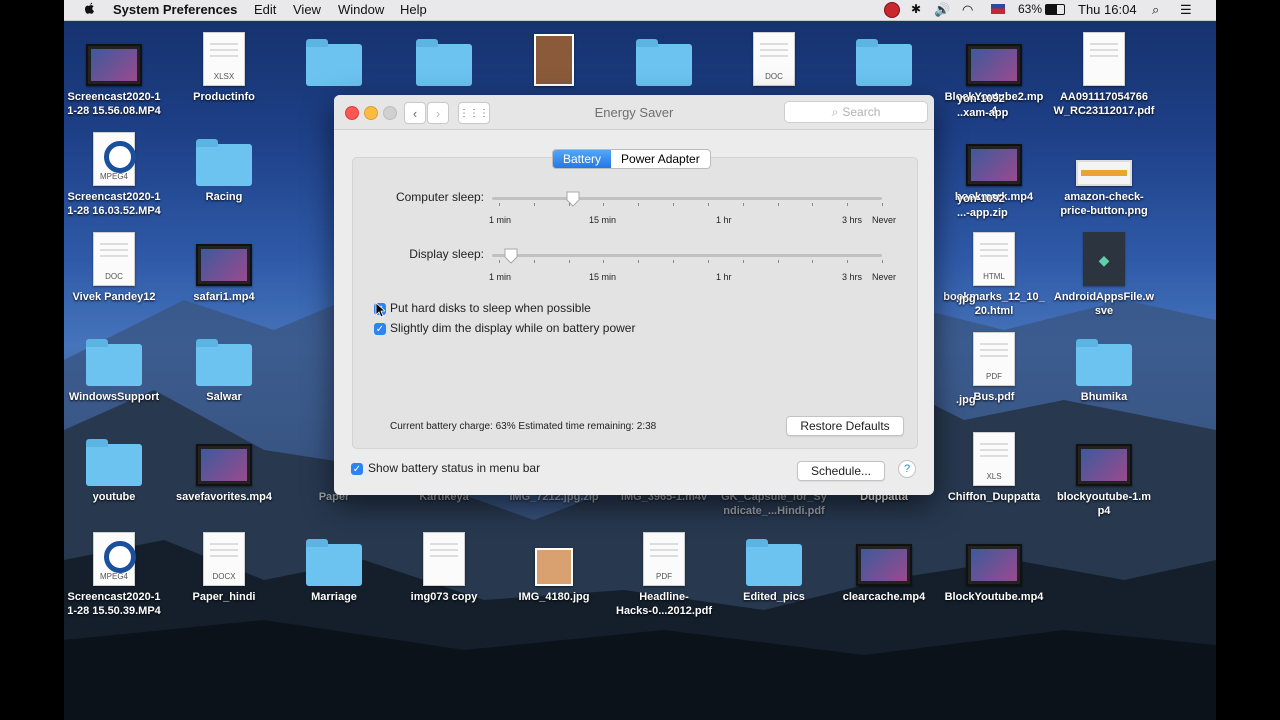 The width and height of the screenshot is (1280, 720). I want to click on desktop-icon-label: Paper_hindi, so click(224, 597).